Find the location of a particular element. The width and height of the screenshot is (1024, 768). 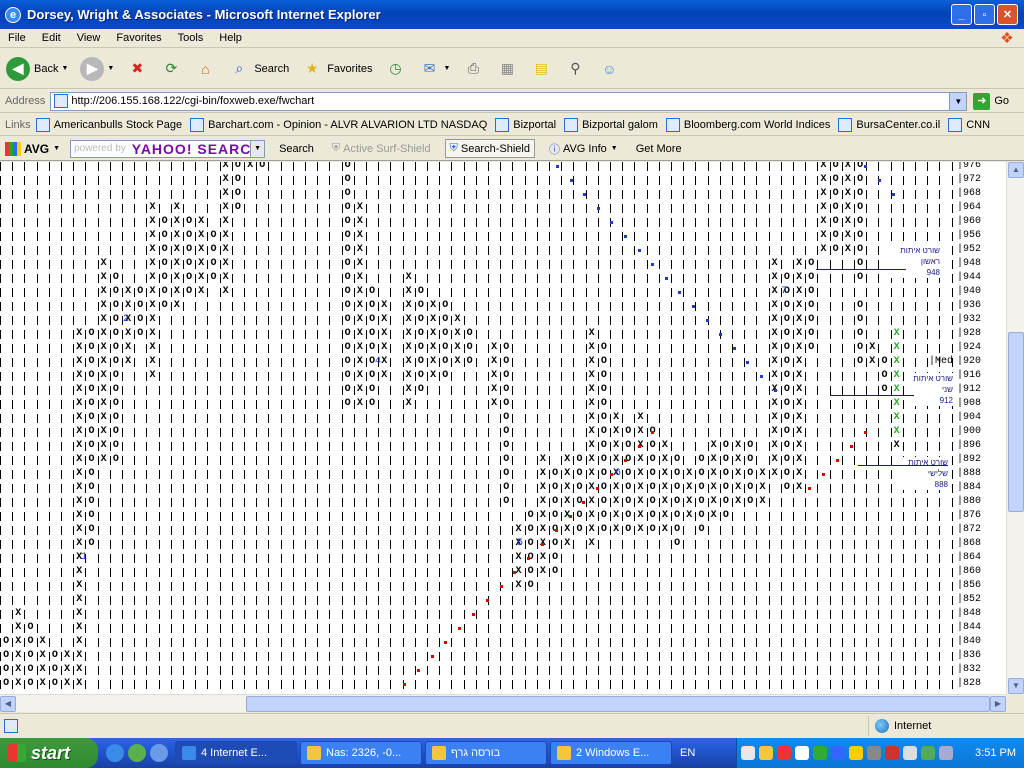

research-button: ⚲ is located at coordinates (575, 69).